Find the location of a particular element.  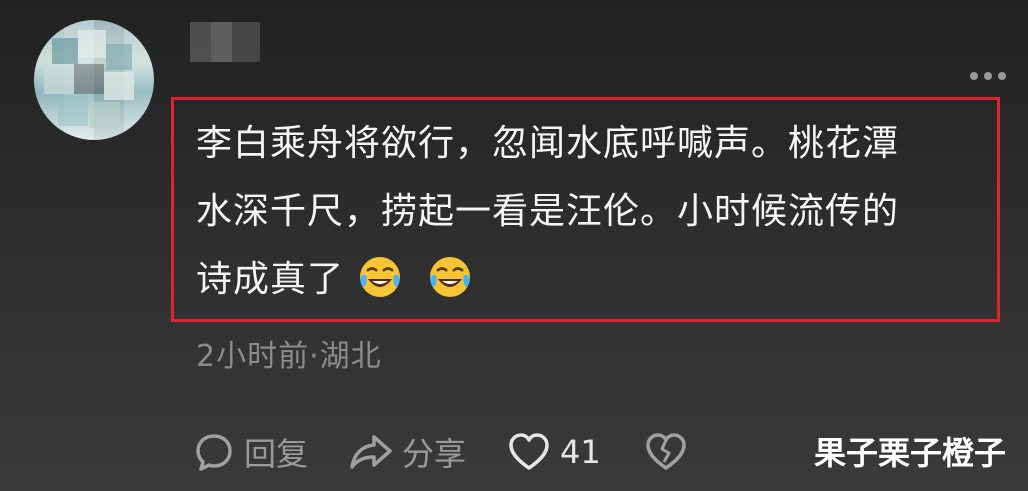

username-blurred is located at coordinates (225, 42).